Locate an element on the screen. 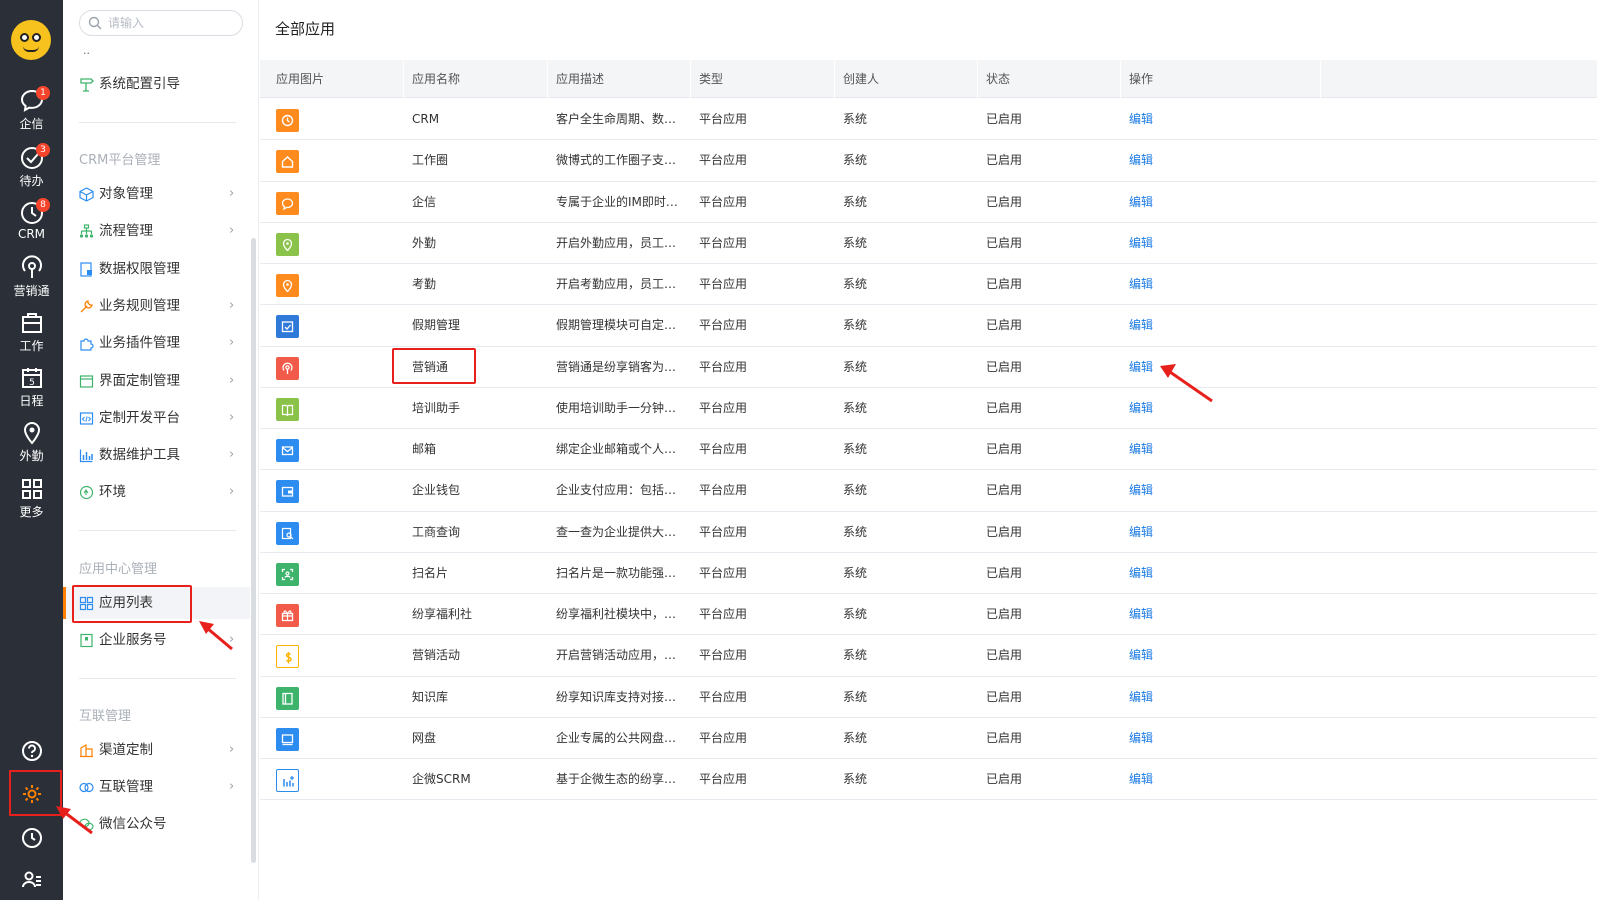  table-row: 工商查询 查一查为企业提供大… 平台应用 系统 已启用 编辑 is located at coordinates (928, 532).